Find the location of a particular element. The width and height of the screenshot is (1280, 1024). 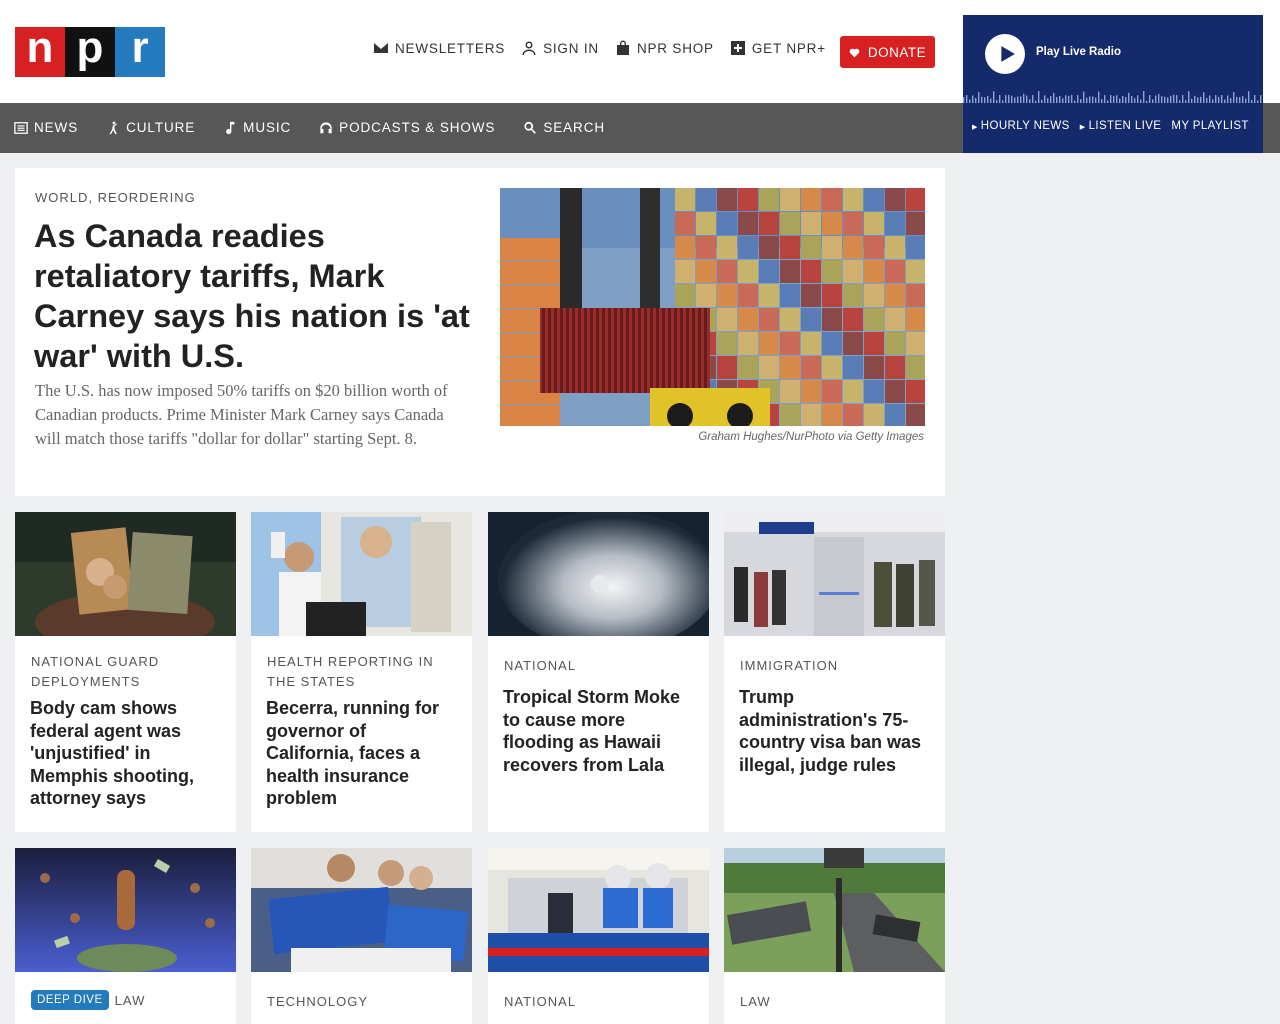

hero-image-shipping-containers is located at coordinates (712, 307).